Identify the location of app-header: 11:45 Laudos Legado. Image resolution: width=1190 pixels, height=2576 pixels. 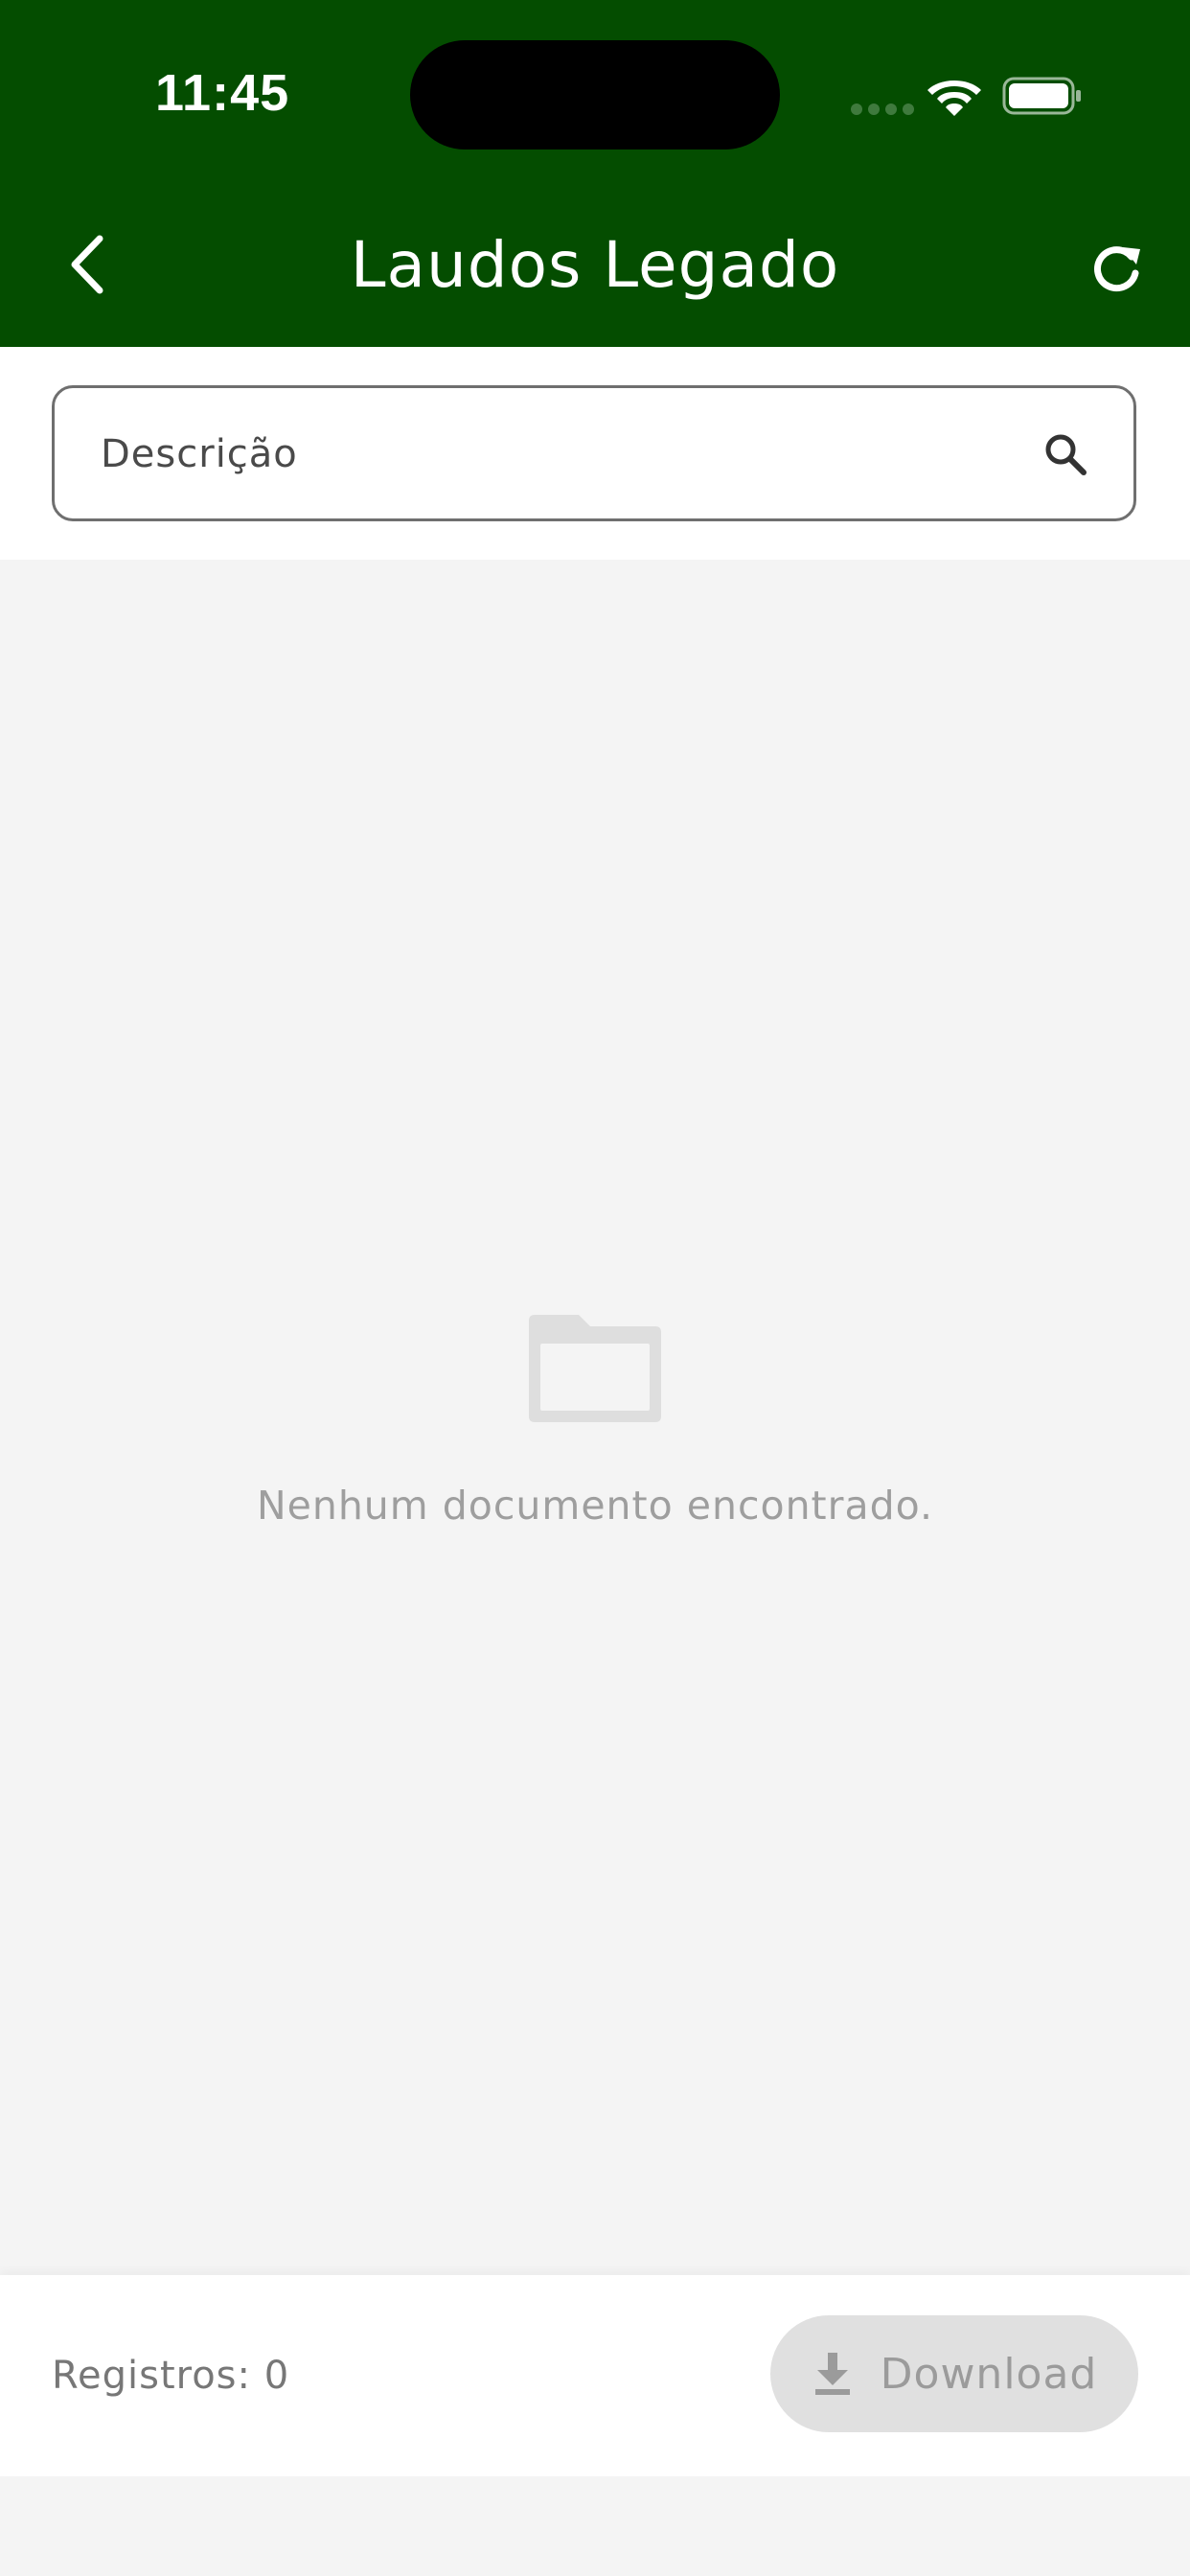
(595, 173).